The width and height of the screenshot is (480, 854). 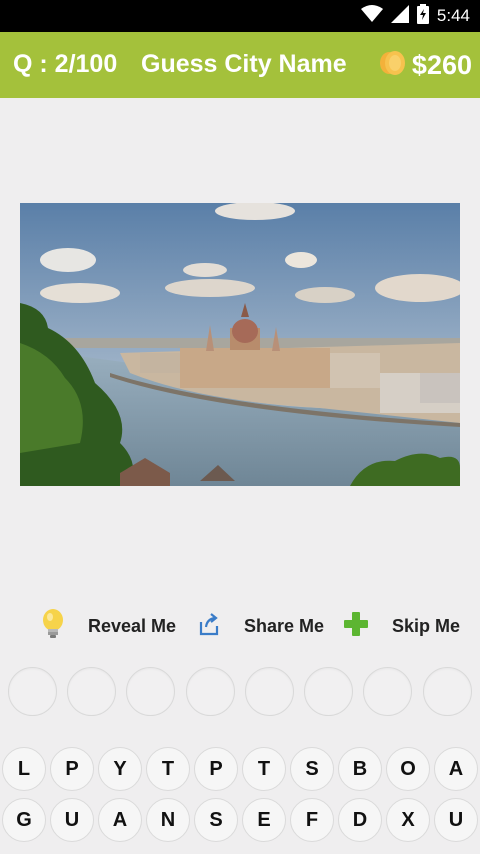 I want to click on letter-key: D, so click(x=360, y=820).